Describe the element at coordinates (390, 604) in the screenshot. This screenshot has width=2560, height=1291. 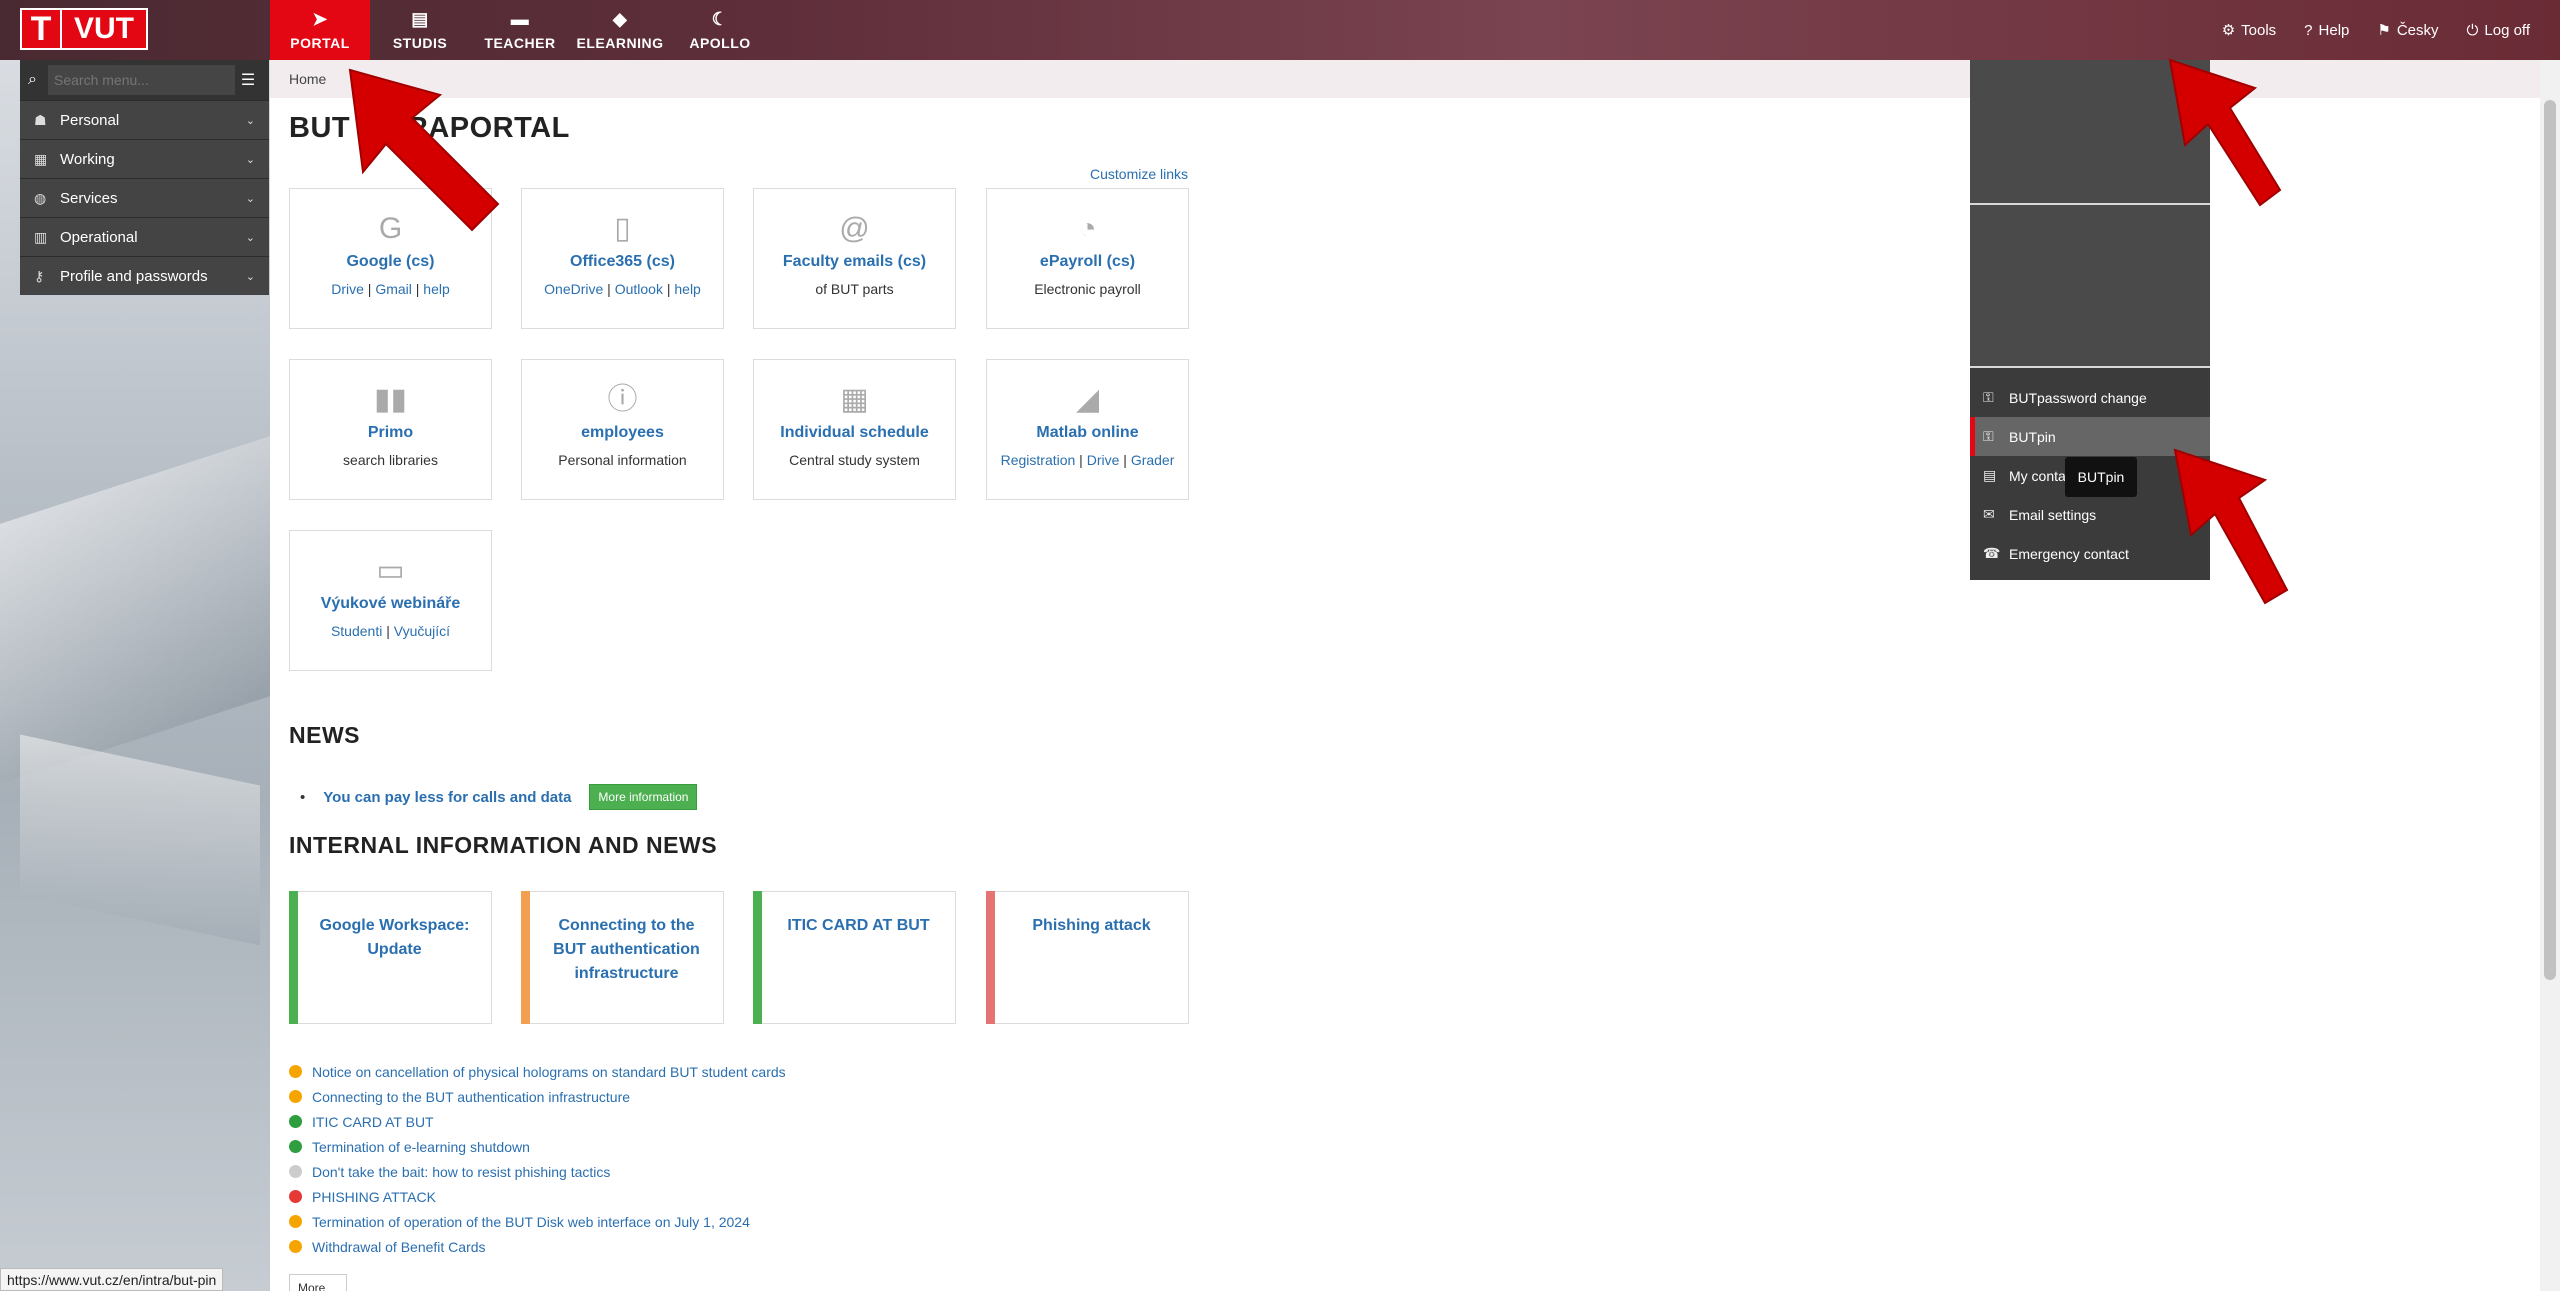
I see `tile-title: Výukové webináře` at that location.